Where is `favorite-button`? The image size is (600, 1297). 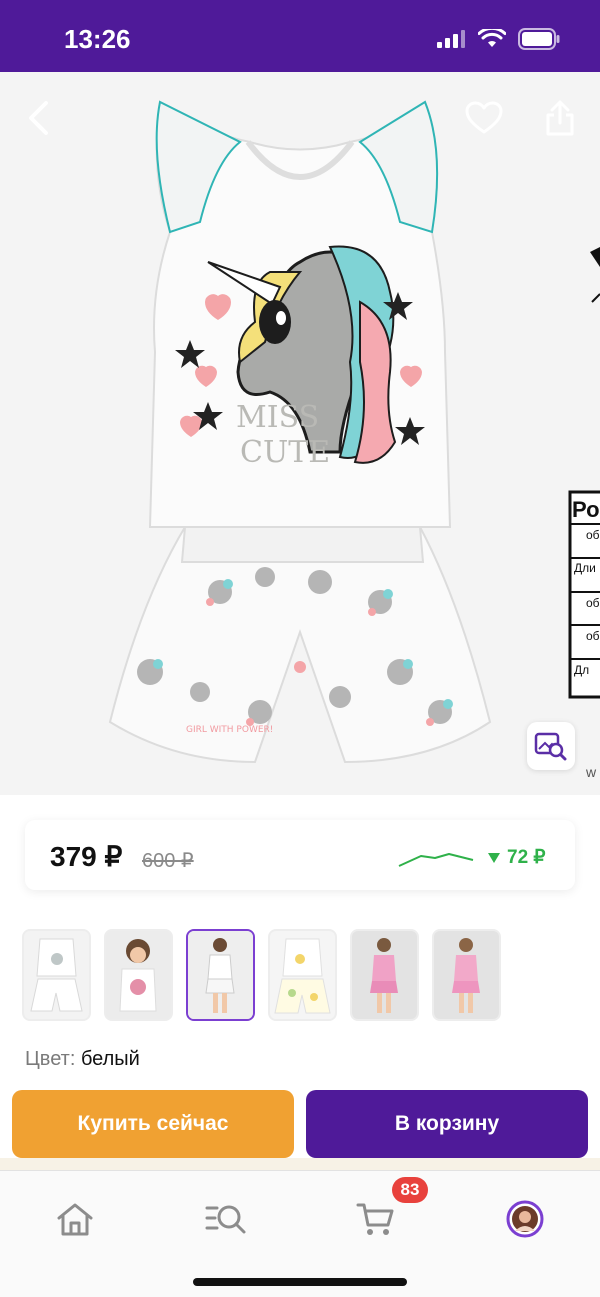
favorite-button is located at coordinates (484, 118).